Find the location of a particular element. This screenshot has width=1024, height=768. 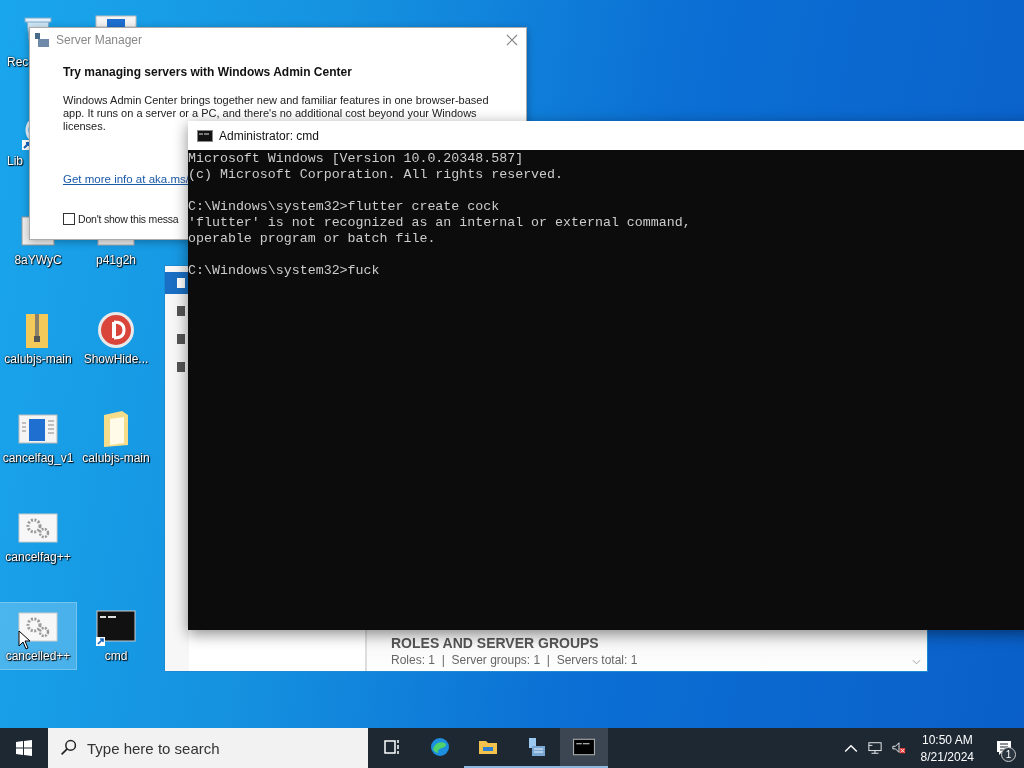

desktop-shortcut: cancelfag++ is located at coordinates (38, 537).